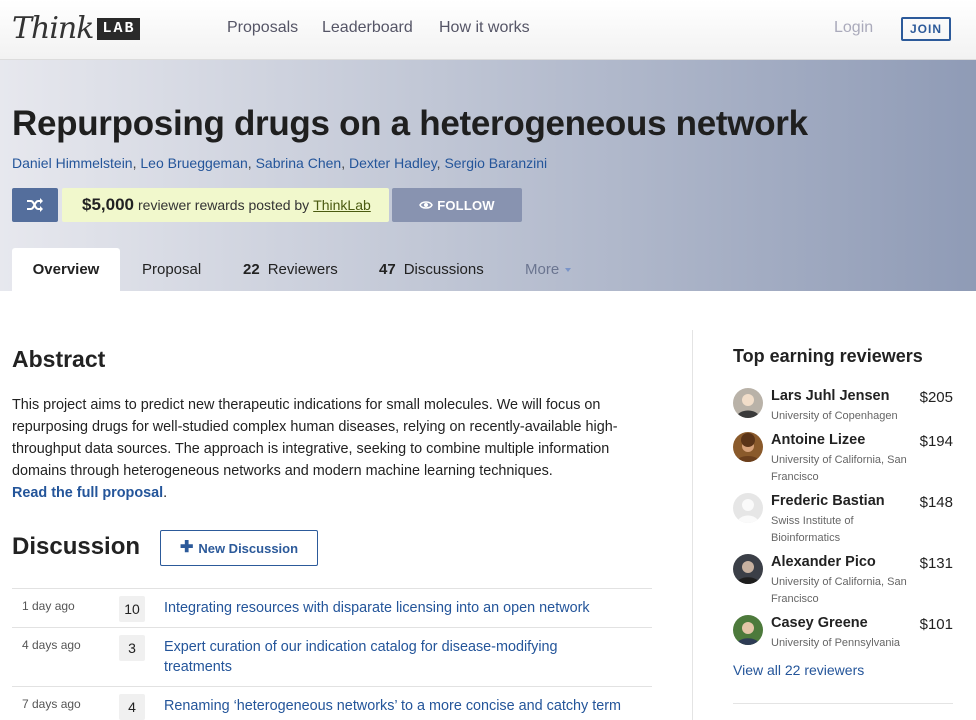 Image resolution: width=976 pixels, height=720 pixels. I want to click on tab-label: Discussions, so click(443, 269).